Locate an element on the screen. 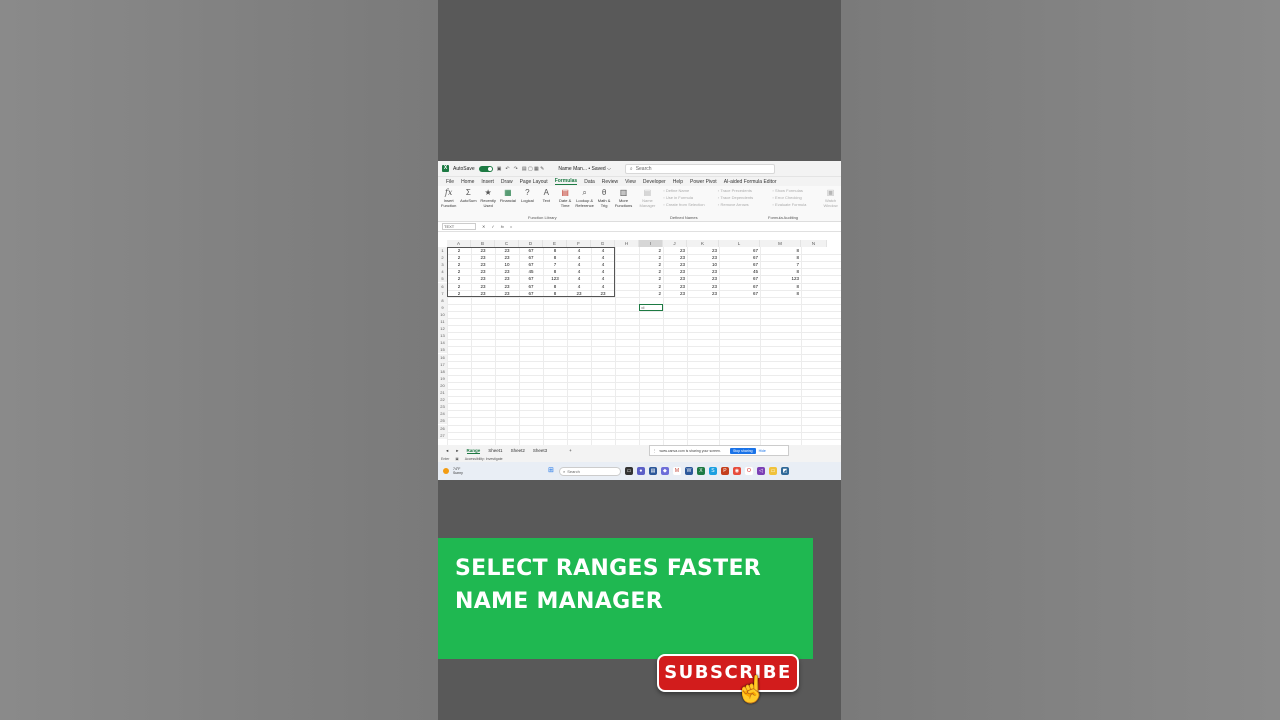 This screenshot has width=1280, height=720. tab-power-pivot: Power Pivot is located at coordinates (703, 182).